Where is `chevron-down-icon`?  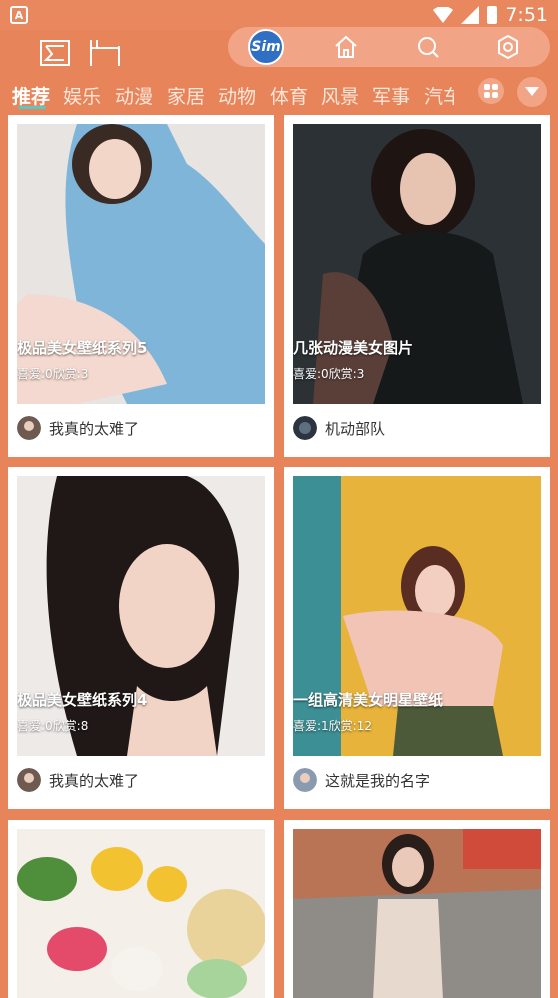 chevron-down-icon is located at coordinates (532, 91).